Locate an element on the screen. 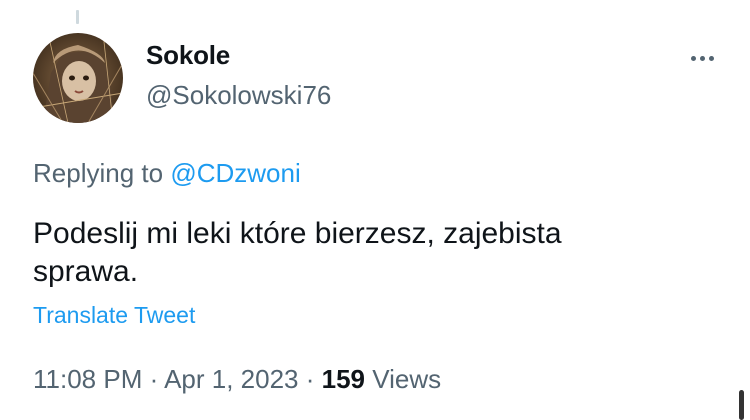 Image resolution: width=750 pixels, height=420 pixels. views-label: Views is located at coordinates (407, 379).